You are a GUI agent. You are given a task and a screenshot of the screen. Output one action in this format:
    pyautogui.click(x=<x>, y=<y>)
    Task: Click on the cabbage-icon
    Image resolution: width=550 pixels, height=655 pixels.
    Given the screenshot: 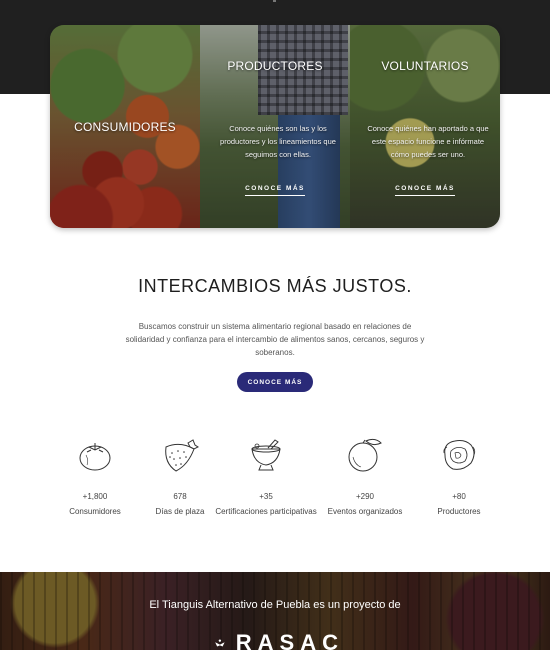 What is the action you would take?
    pyautogui.click(x=459, y=455)
    